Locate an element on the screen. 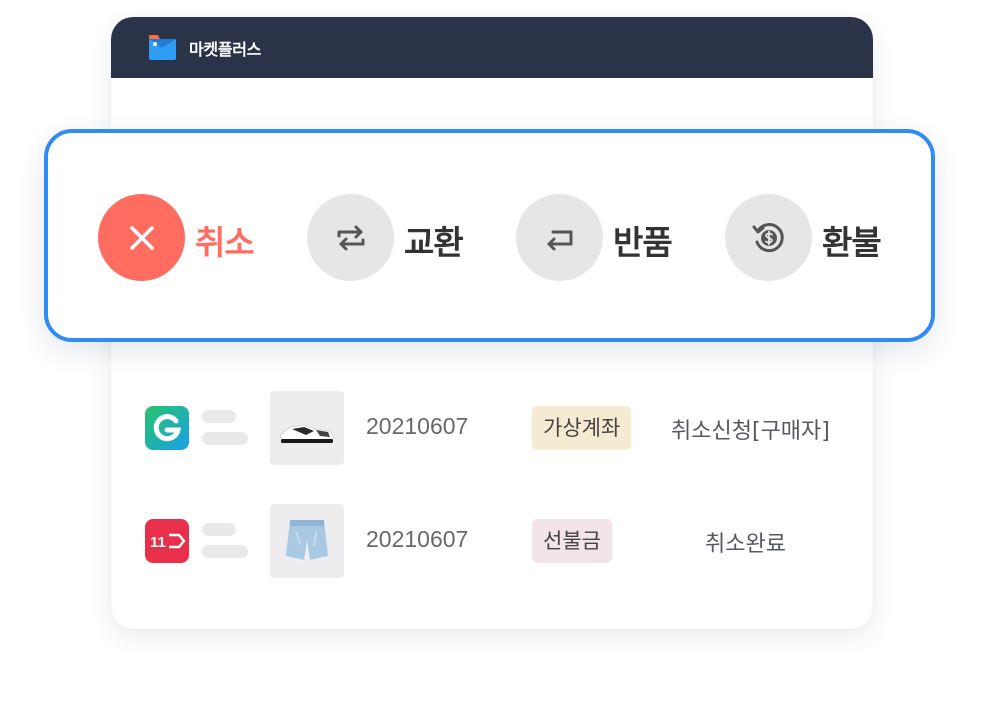 The width and height of the screenshot is (981, 714). exchange-arrows-icon is located at coordinates (350, 237).